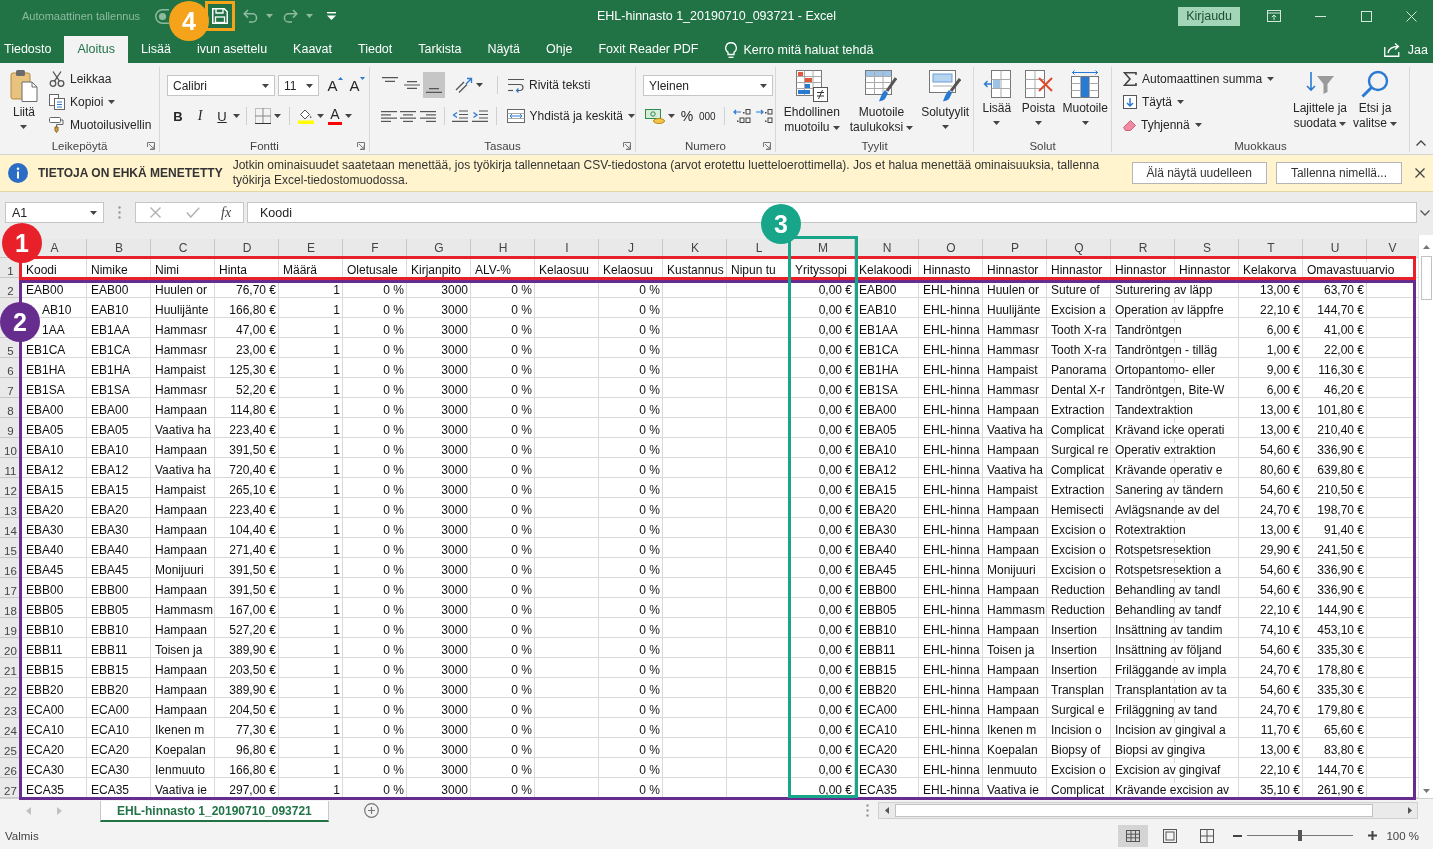 Image resolution: width=1433 pixels, height=849 pixels. Describe the element at coordinates (357, 85) in the screenshot. I see `shrink-font-button: A` at that location.